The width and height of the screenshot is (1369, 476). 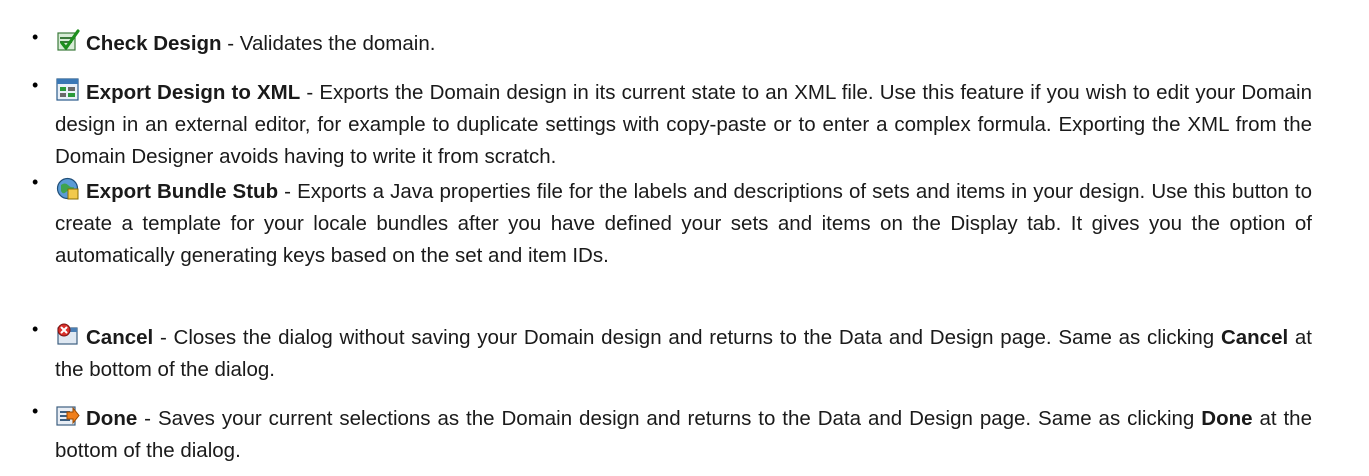 What do you see at coordinates (328, 43) in the screenshot?
I see `item-description: - Validates the domain.` at bounding box center [328, 43].